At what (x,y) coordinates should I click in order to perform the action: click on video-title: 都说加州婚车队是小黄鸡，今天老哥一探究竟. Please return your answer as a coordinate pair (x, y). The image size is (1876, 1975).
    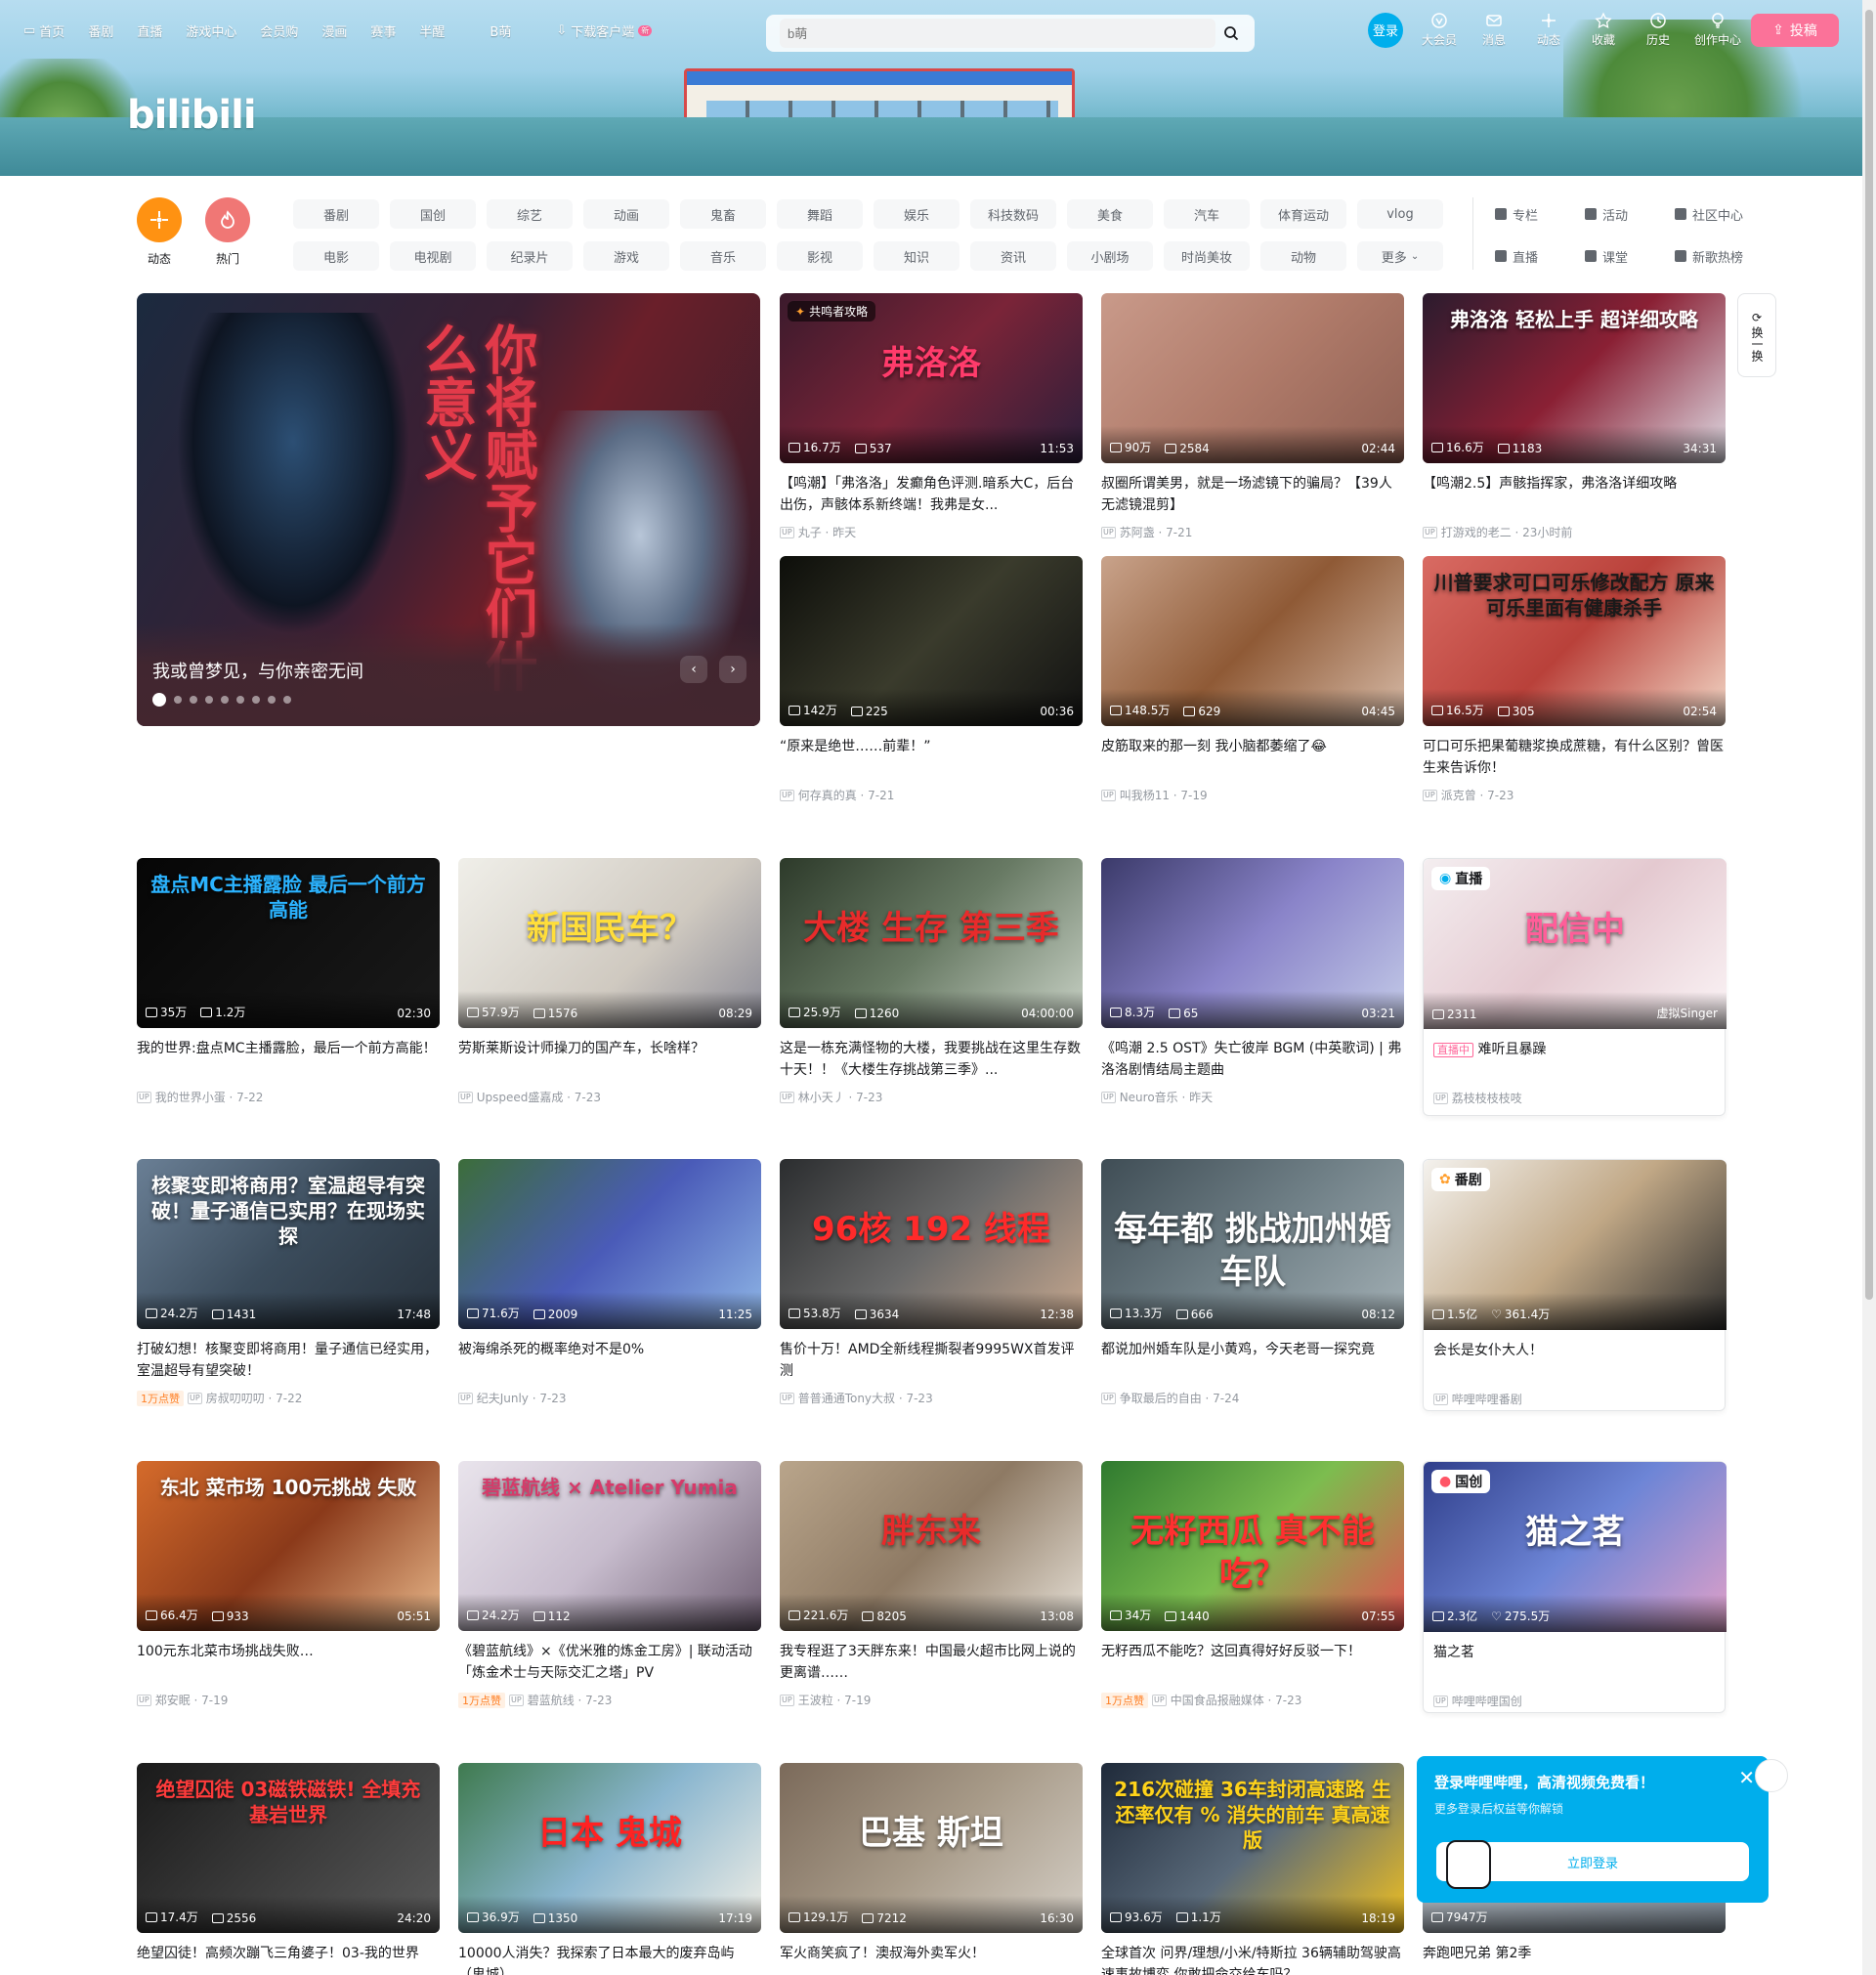
    Looking at the image, I should click on (1252, 1361).